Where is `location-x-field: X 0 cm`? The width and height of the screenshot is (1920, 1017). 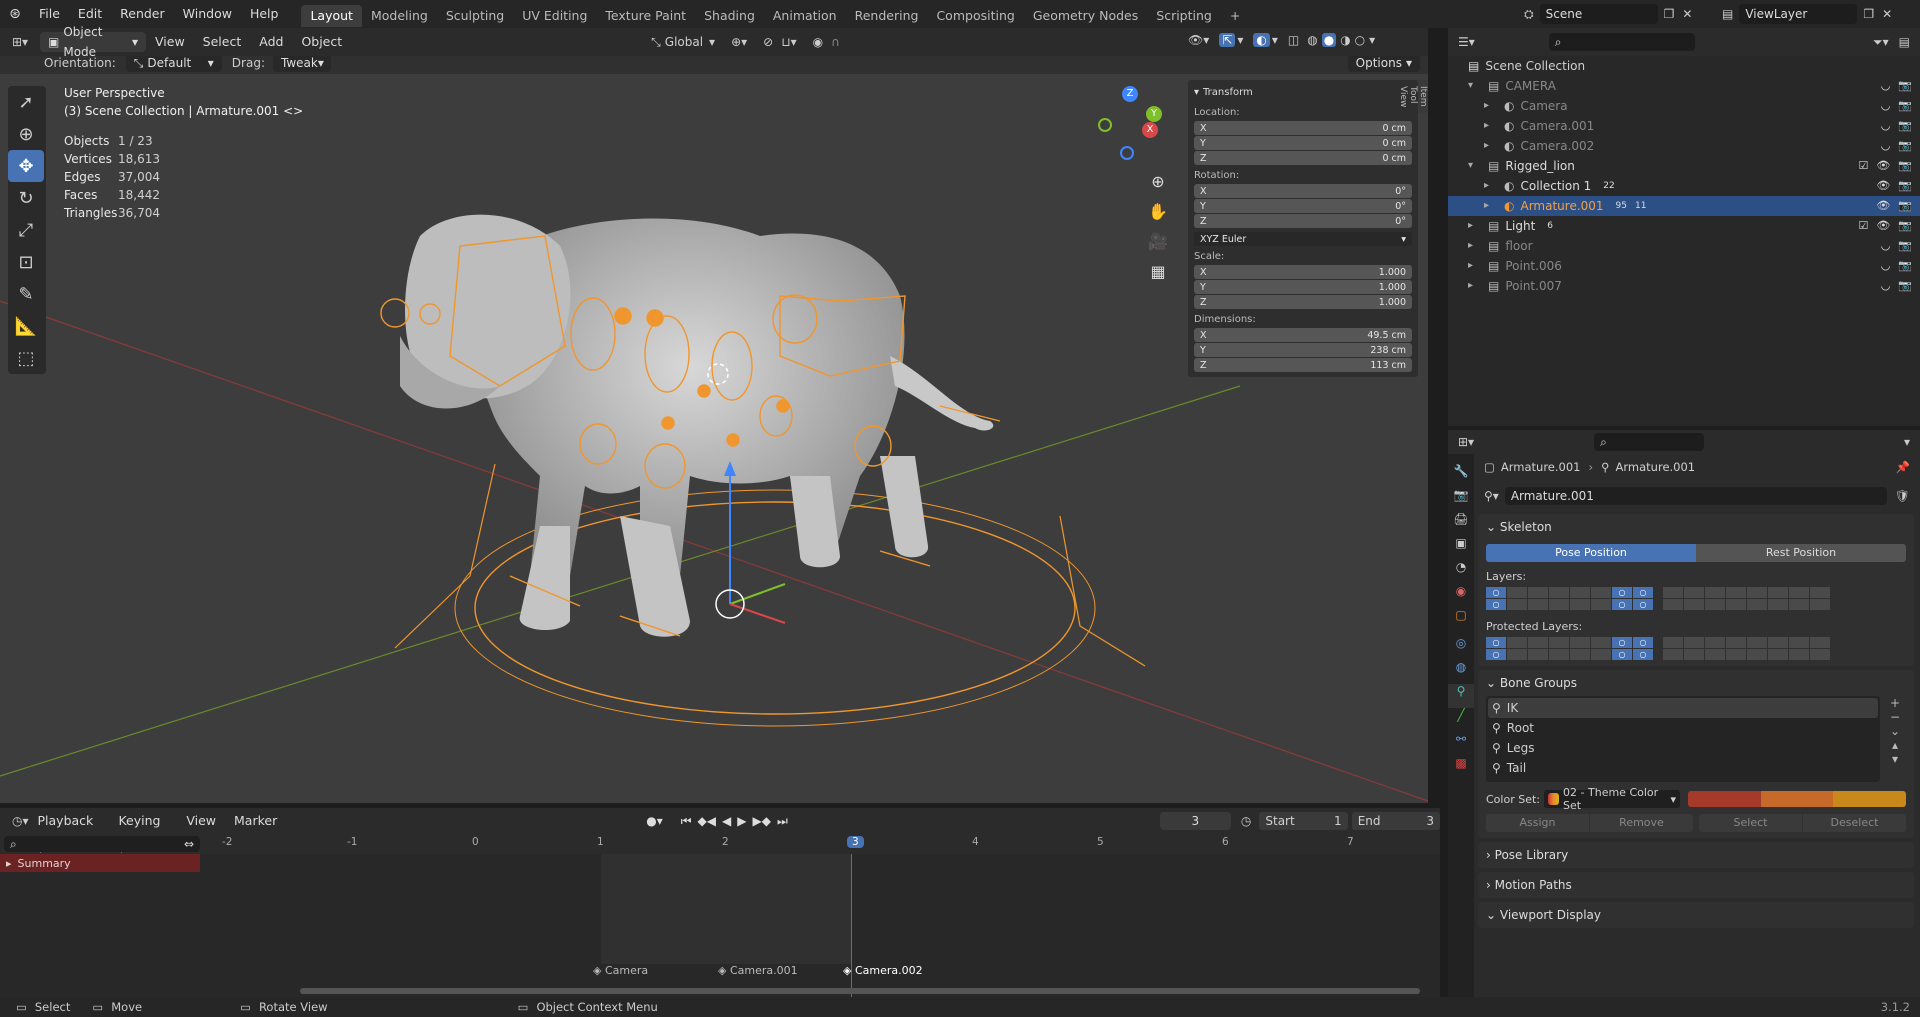 location-x-field: X 0 cm is located at coordinates (1303, 128).